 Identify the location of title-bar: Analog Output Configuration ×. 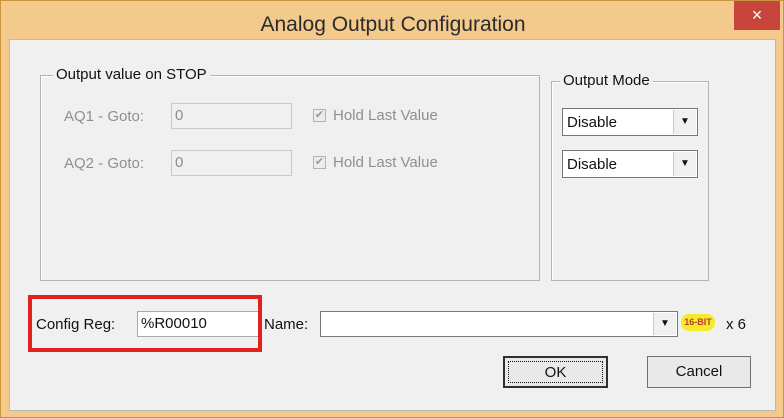
(392, 20).